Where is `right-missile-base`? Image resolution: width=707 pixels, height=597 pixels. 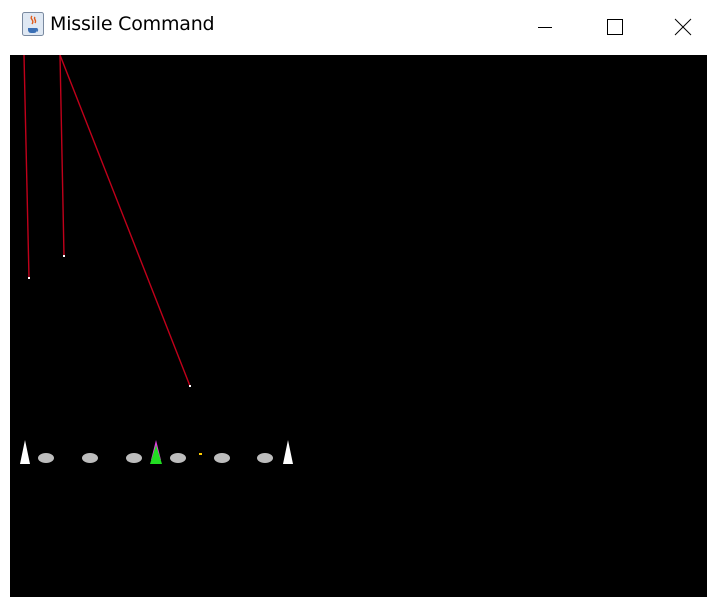
right-missile-base is located at coordinates (288, 452).